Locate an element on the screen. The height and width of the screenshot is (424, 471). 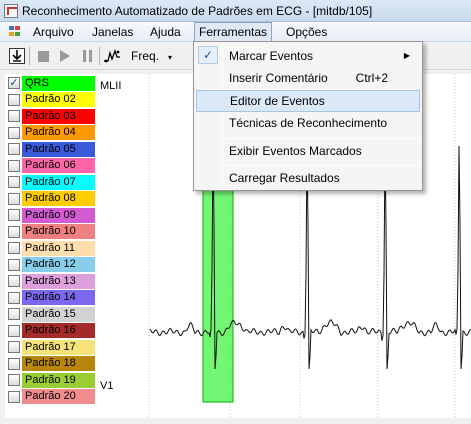
pattern-label: Padrão 06 is located at coordinates (58, 165).